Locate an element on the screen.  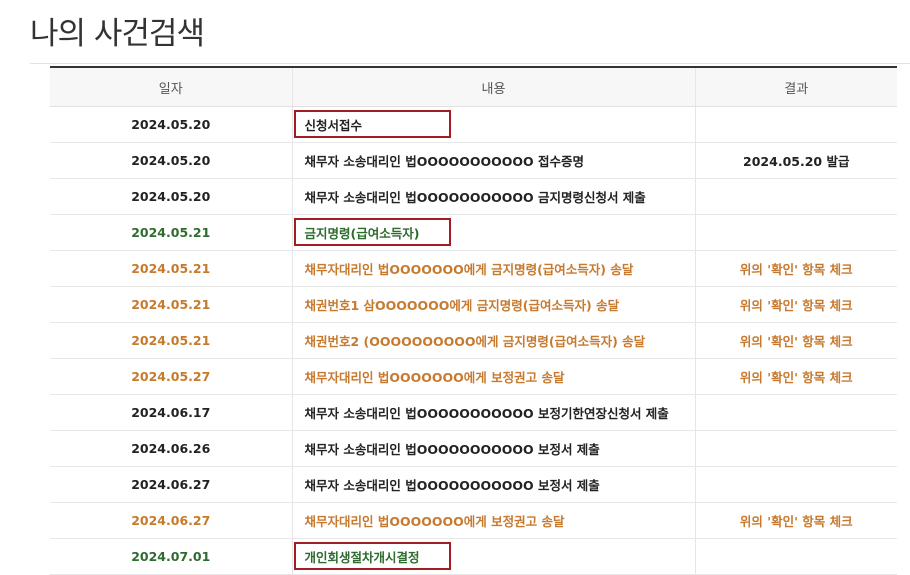
table-row: 2024.06.26 채무자 소송대리인 법OOOOOOOOOOO 보정서 제출 is located at coordinates (473, 448).